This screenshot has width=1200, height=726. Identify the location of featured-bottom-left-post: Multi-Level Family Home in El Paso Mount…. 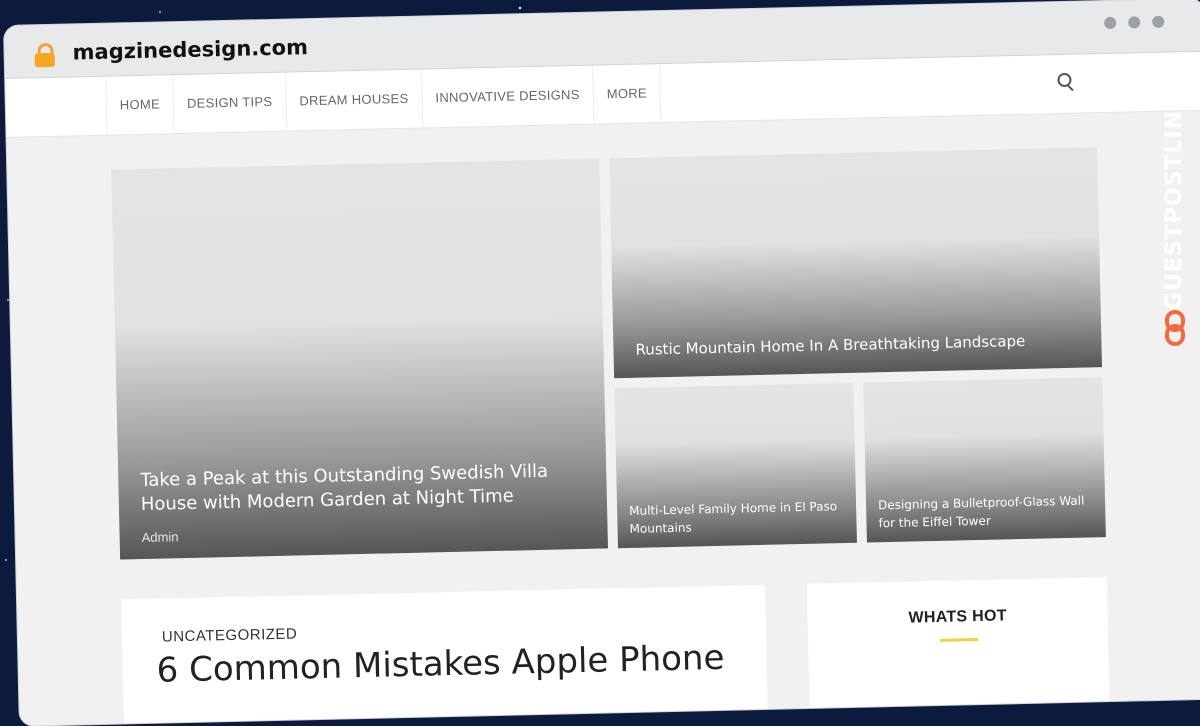
(735, 465).